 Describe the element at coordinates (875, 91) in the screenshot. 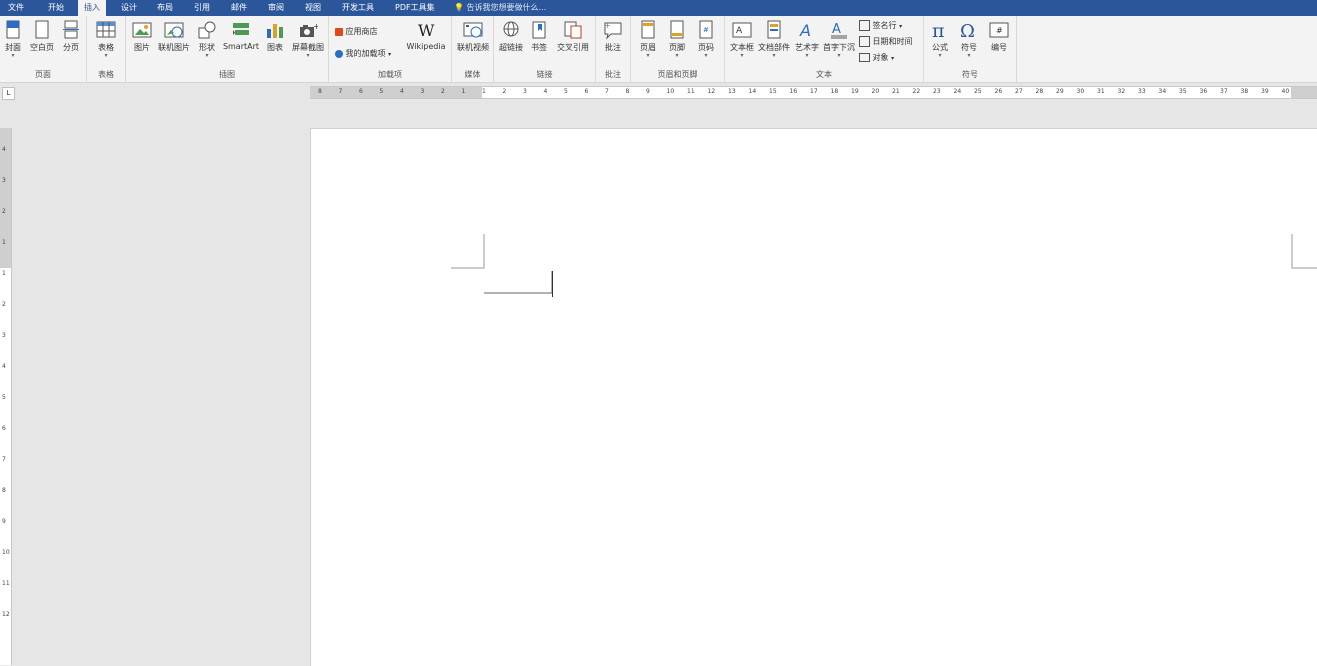

I see `ruler-number: 20` at that location.